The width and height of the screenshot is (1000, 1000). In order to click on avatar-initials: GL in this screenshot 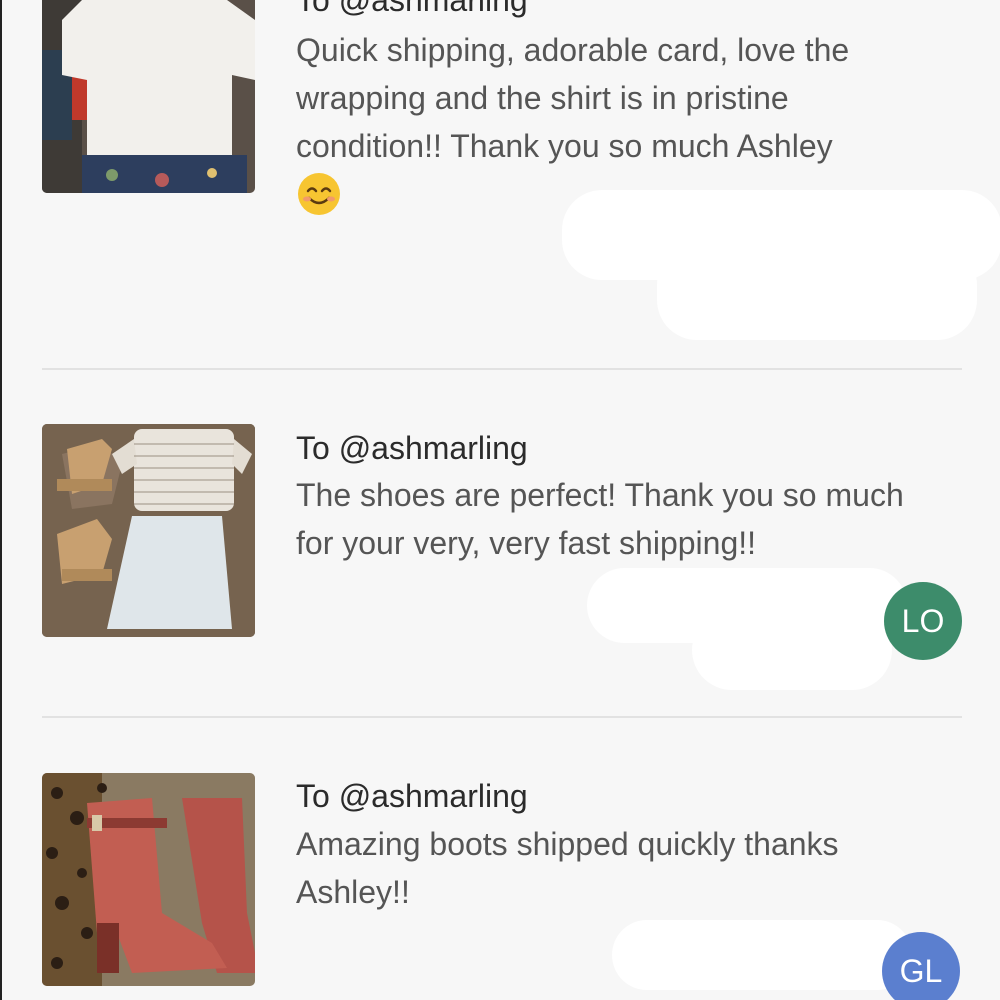, I will do `click(921, 970)`.